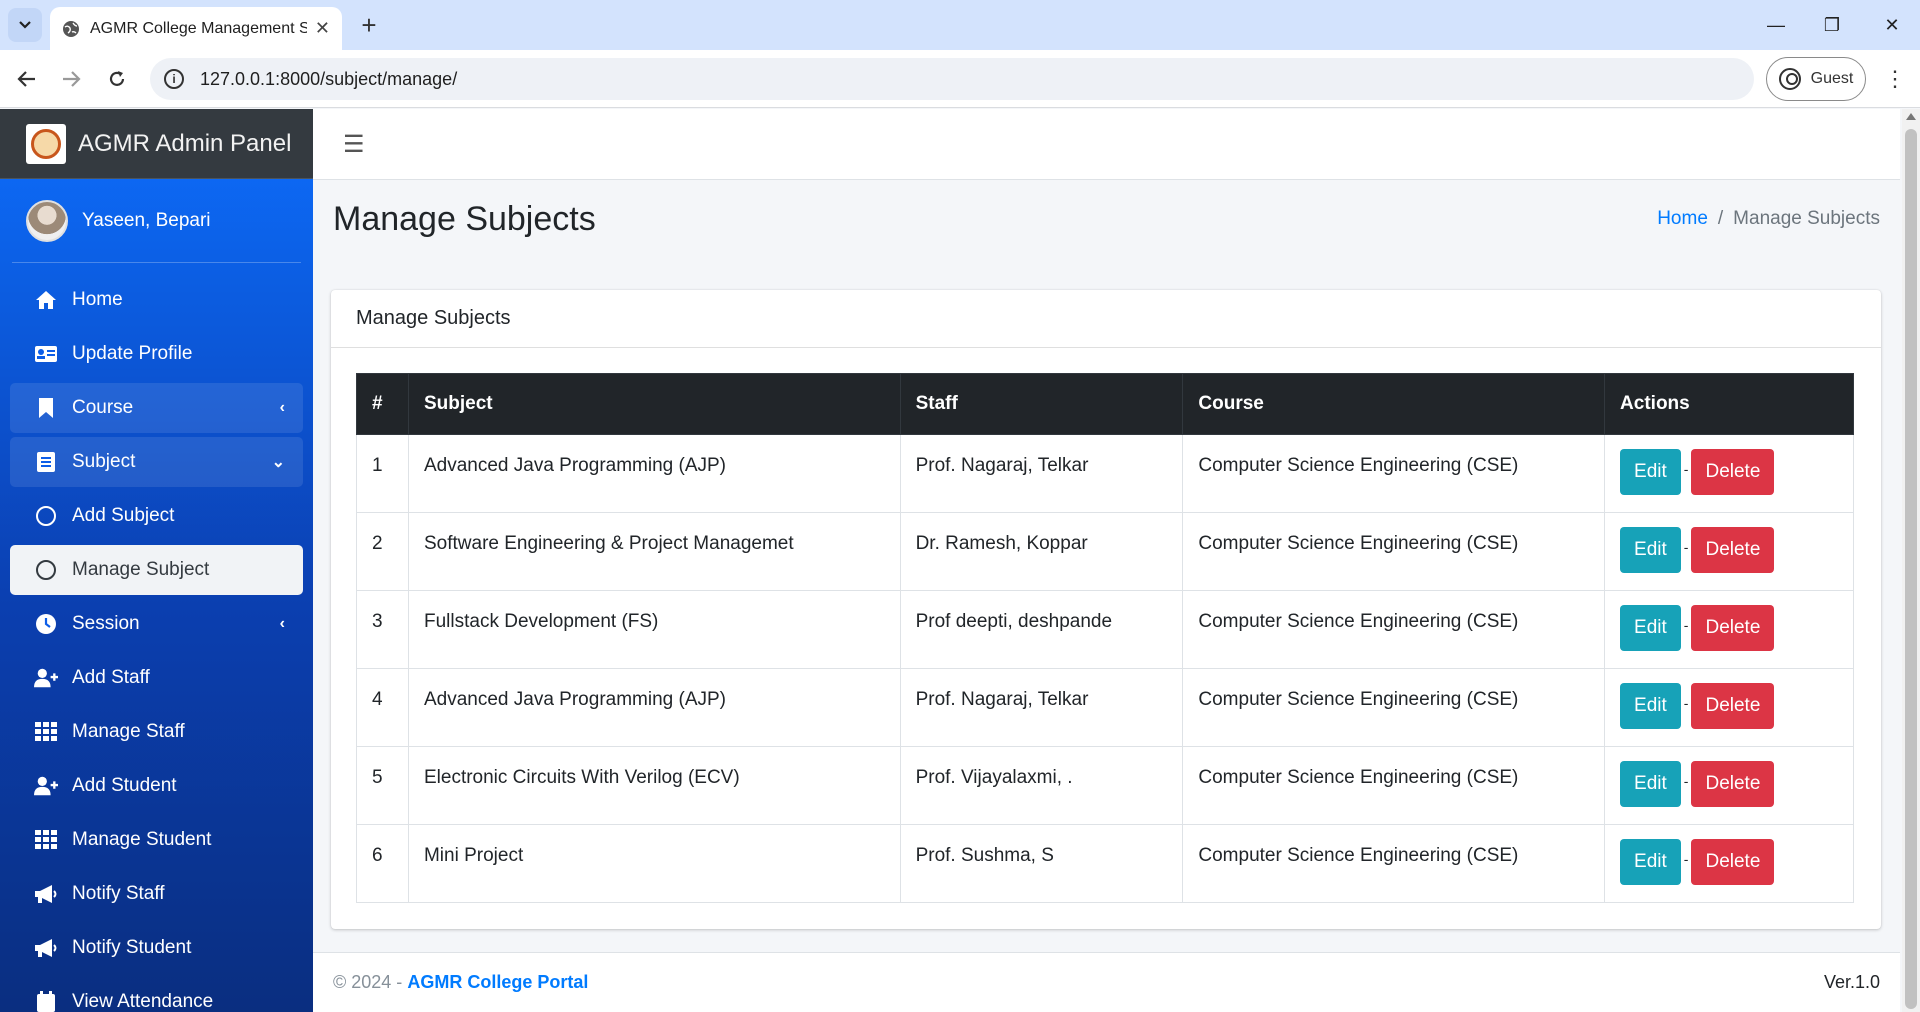  What do you see at coordinates (156, 300) in the screenshot?
I see `sidebar-item-home: Home` at bounding box center [156, 300].